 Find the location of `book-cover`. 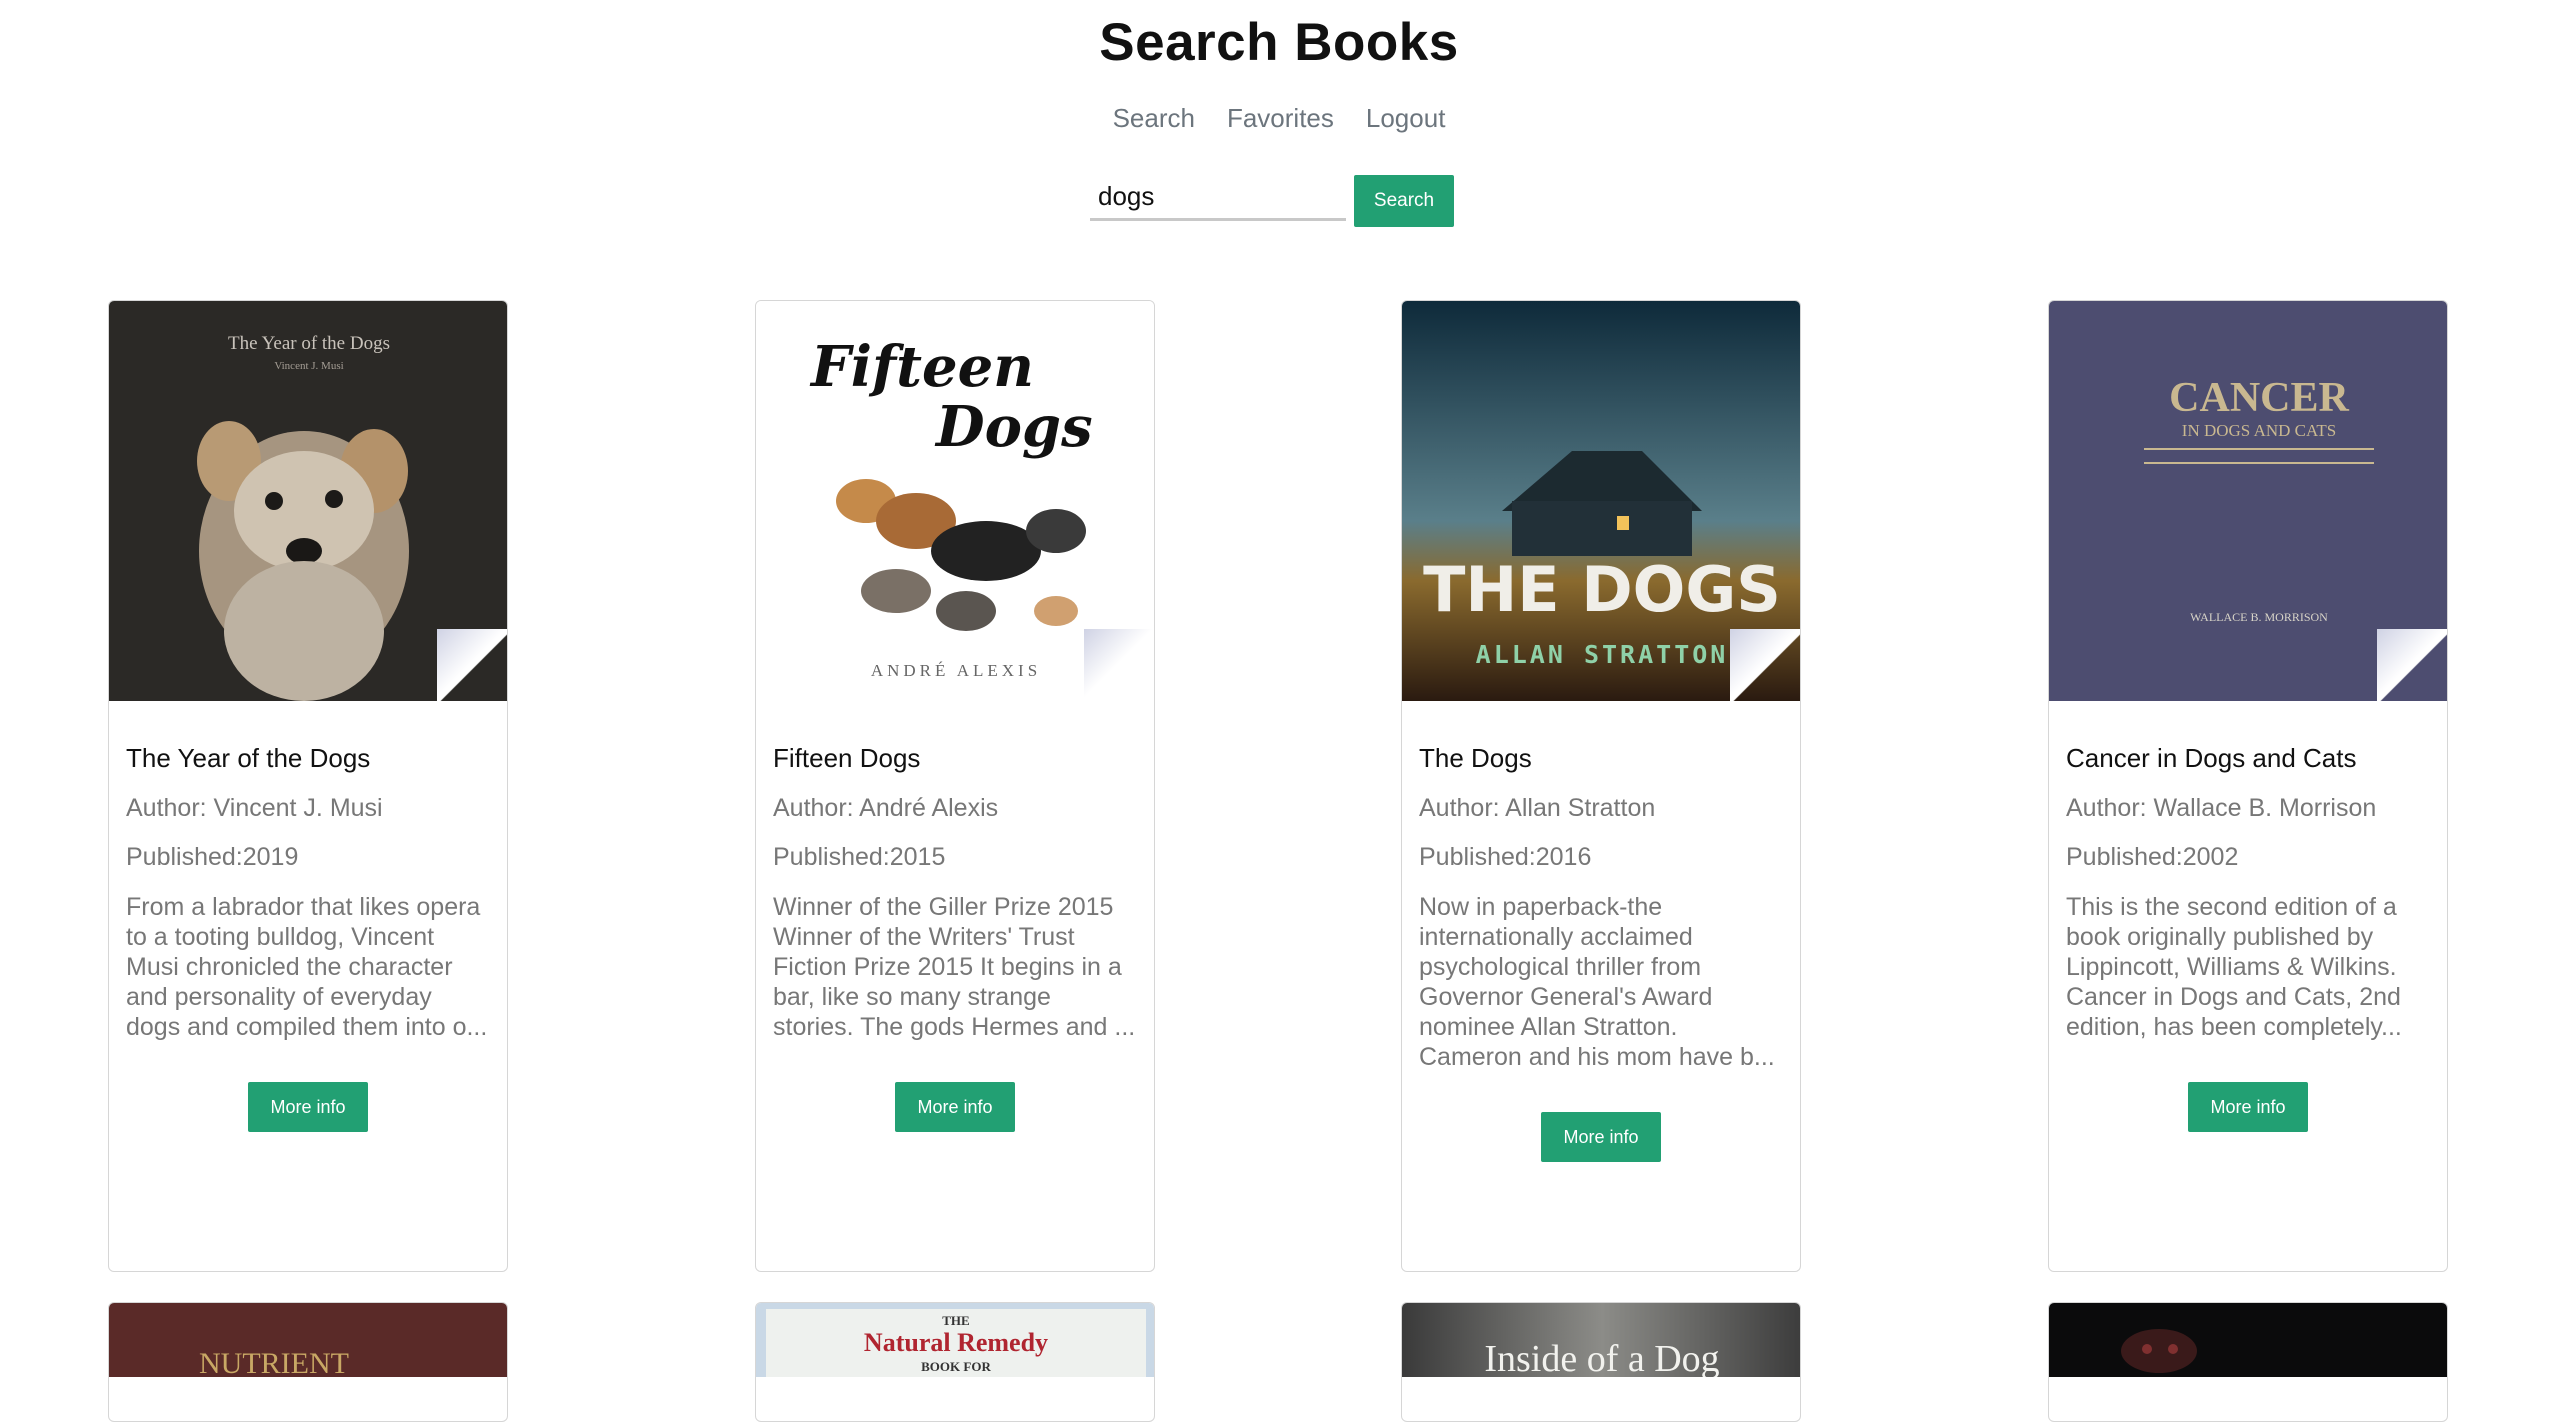

book-cover is located at coordinates (2248, 1340).